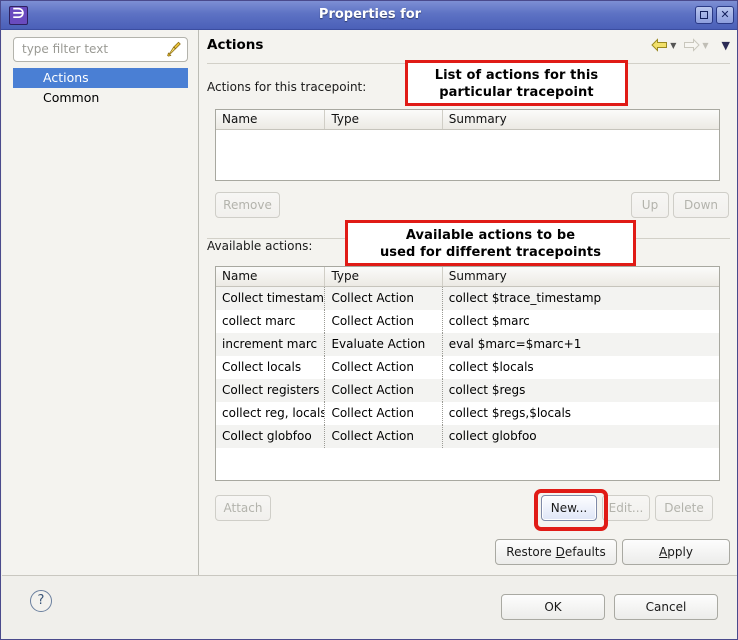 The image size is (738, 640). Describe the element at coordinates (516, 92) in the screenshot. I see `annotation-top-line2: particular tracepoint` at that location.